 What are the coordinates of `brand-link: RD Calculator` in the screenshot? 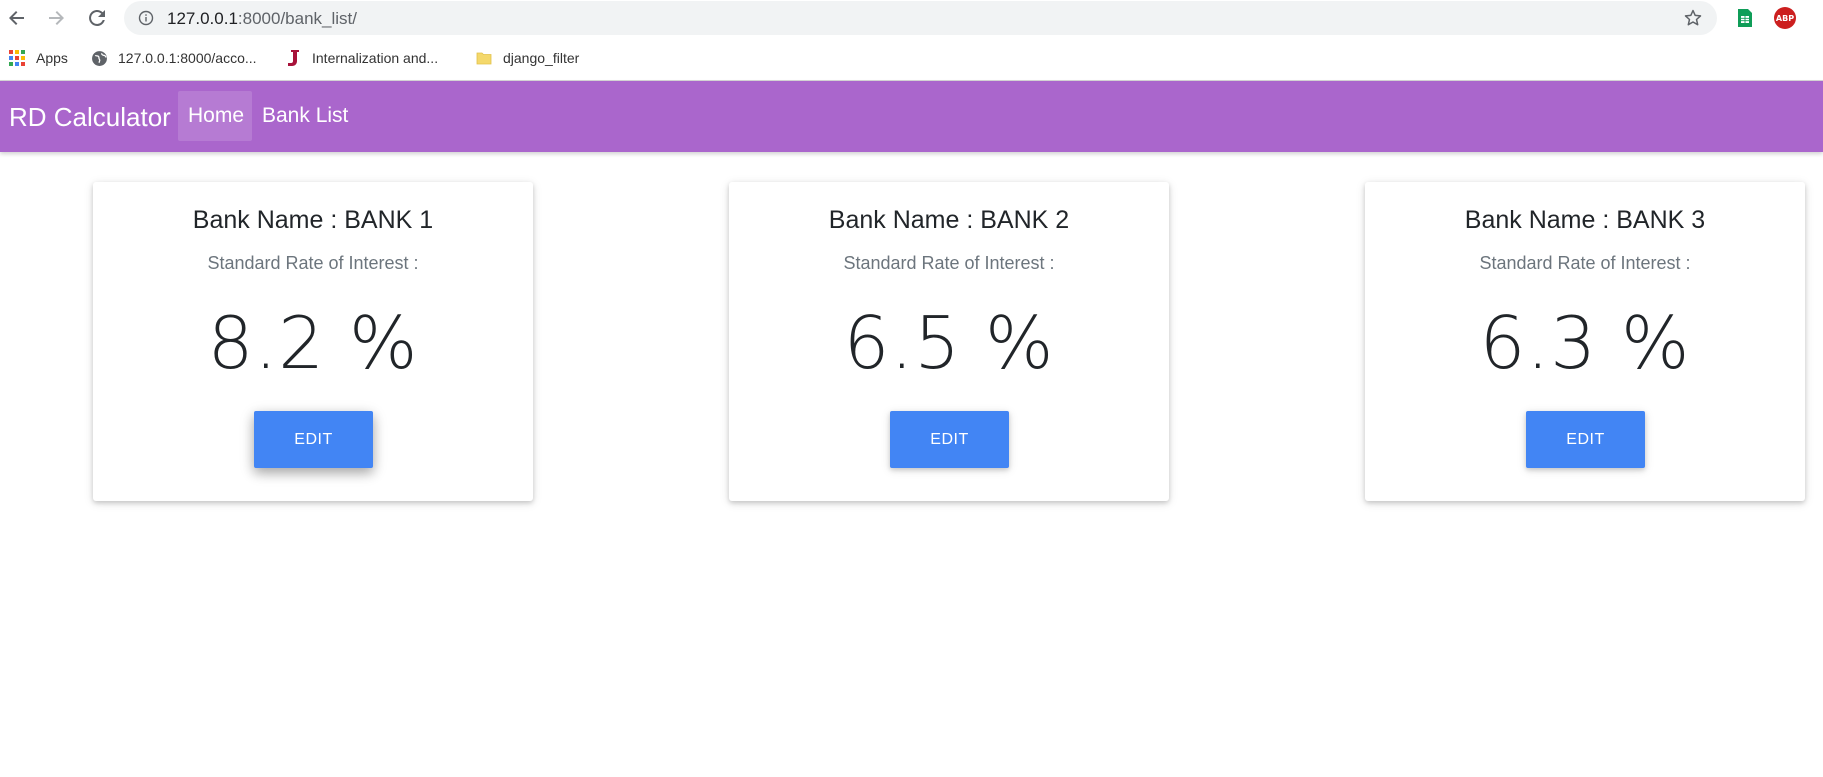 It's located at (90, 117).